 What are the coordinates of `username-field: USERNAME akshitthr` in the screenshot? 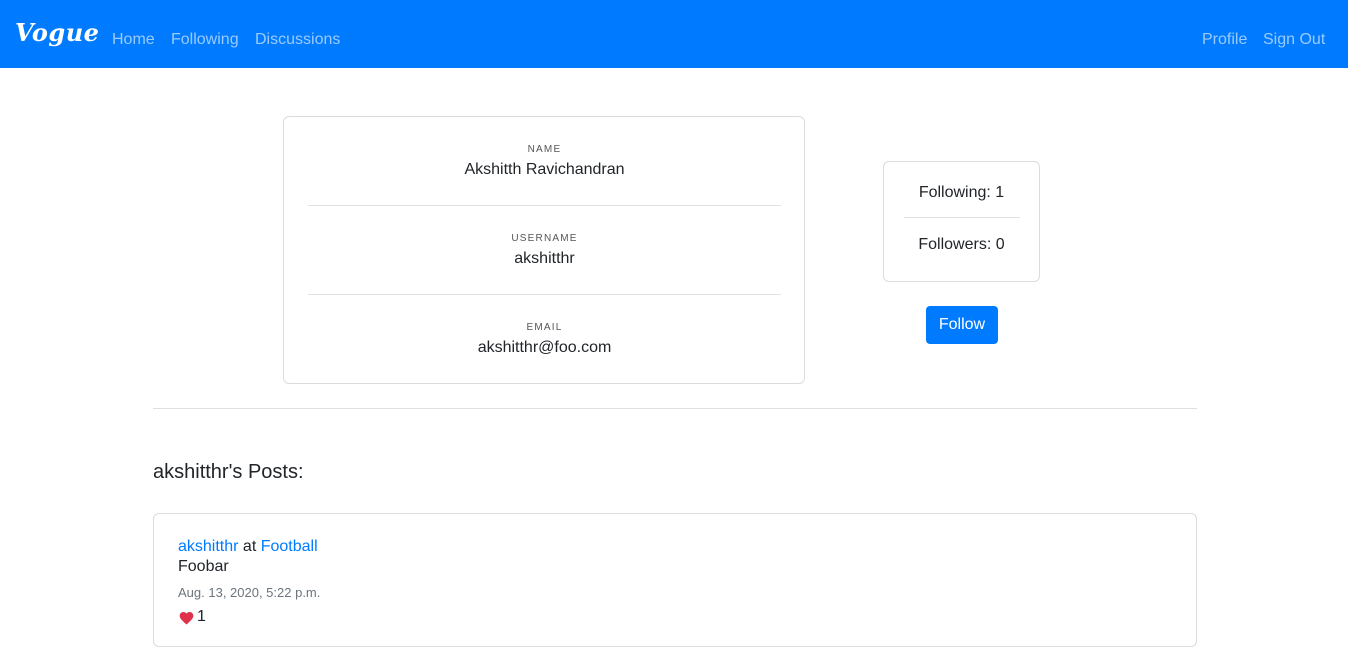 It's located at (544, 251).